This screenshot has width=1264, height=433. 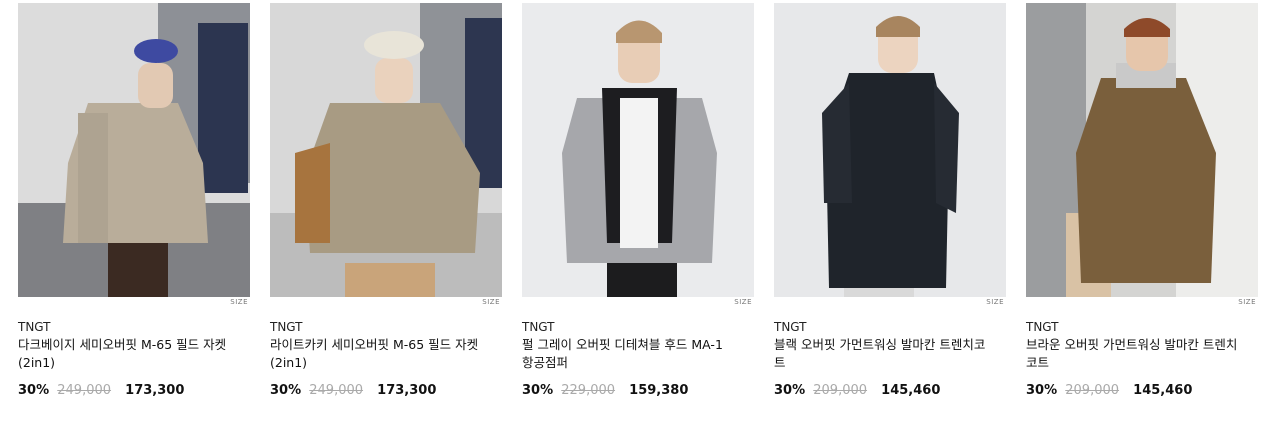 What do you see at coordinates (1133, 354) in the screenshot?
I see `product-name: 브라운 오버핏 가먼트워싱 발마칸 트렌치코트` at bounding box center [1133, 354].